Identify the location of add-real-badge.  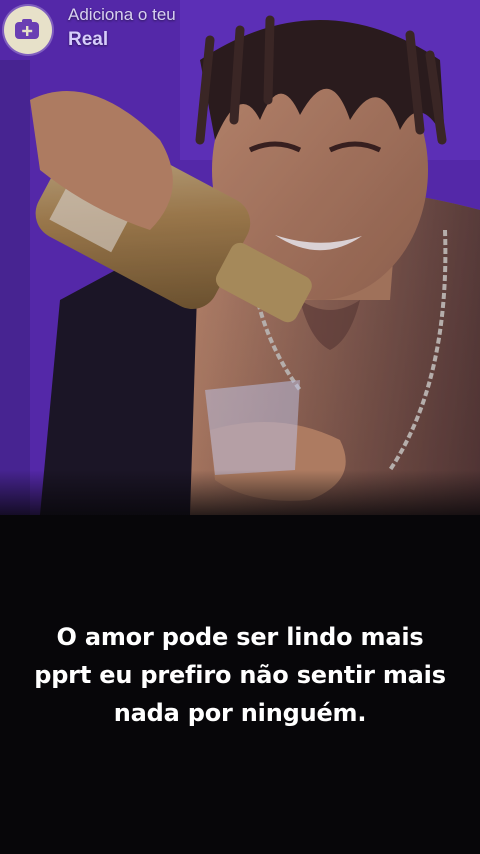
(30, 32).